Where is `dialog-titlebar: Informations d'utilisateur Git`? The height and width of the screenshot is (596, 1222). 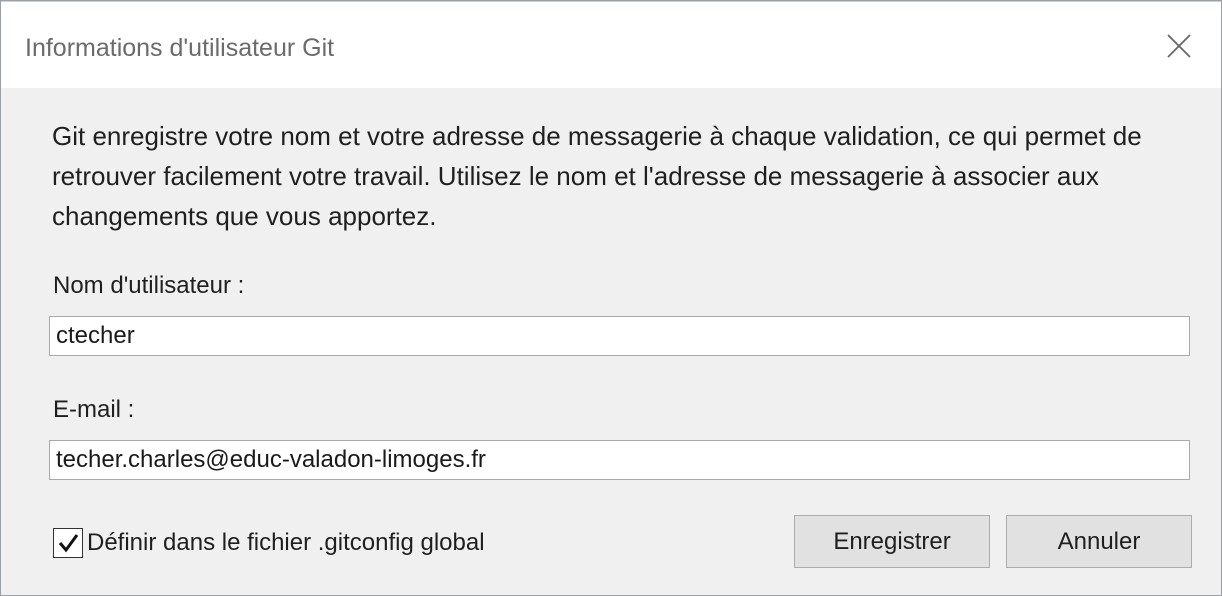 dialog-titlebar: Informations d'utilisateur Git is located at coordinates (611, 44).